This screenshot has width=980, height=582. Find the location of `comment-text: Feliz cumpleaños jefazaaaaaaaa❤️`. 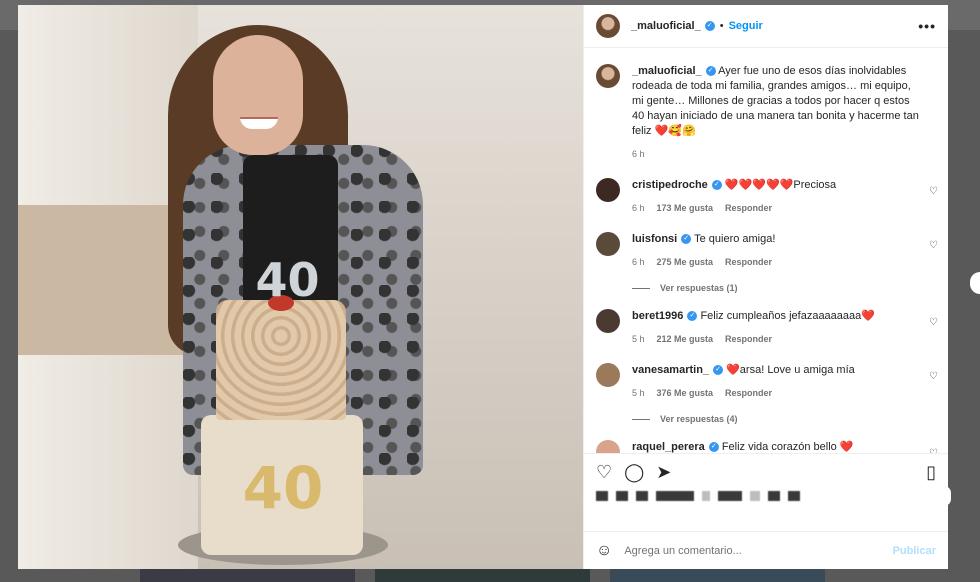

comment-text: Feliz cumpleaños jefazaaaaaaaa❤️ is located at coordinates (787, 316).